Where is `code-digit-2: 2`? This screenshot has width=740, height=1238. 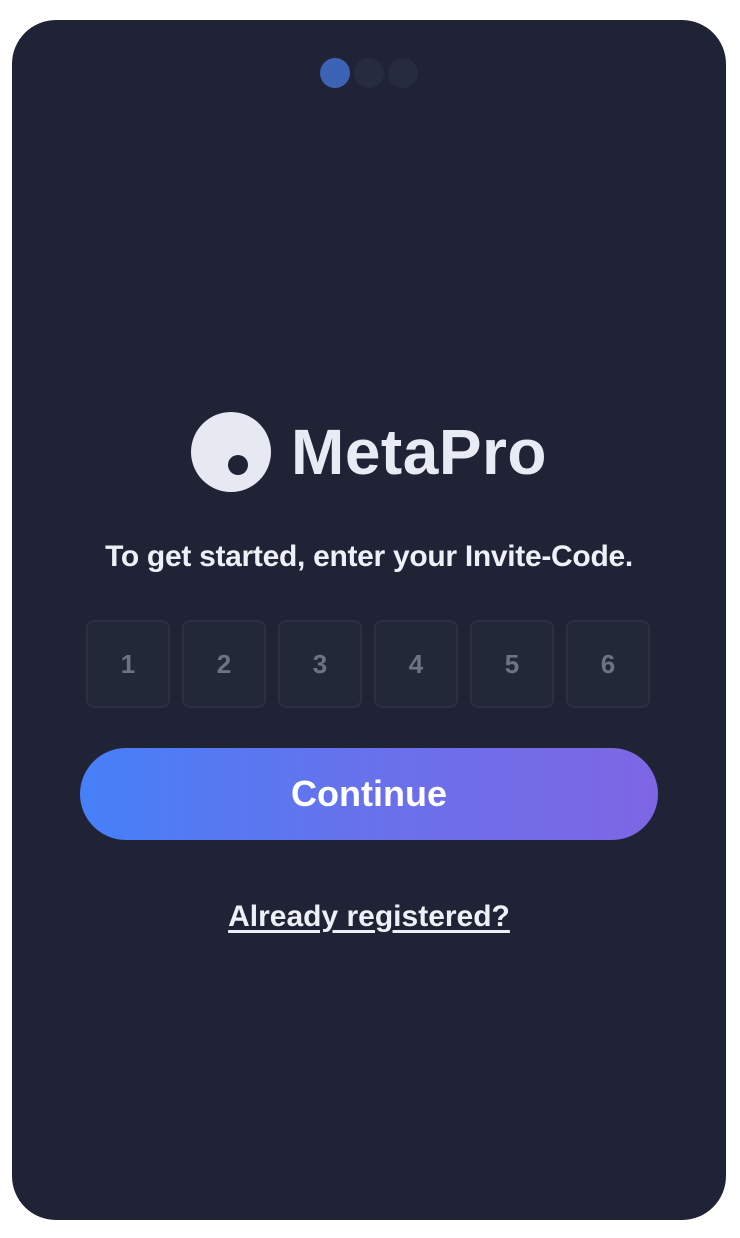 code-digit-2: 2 is located at coordinates (224, 664).